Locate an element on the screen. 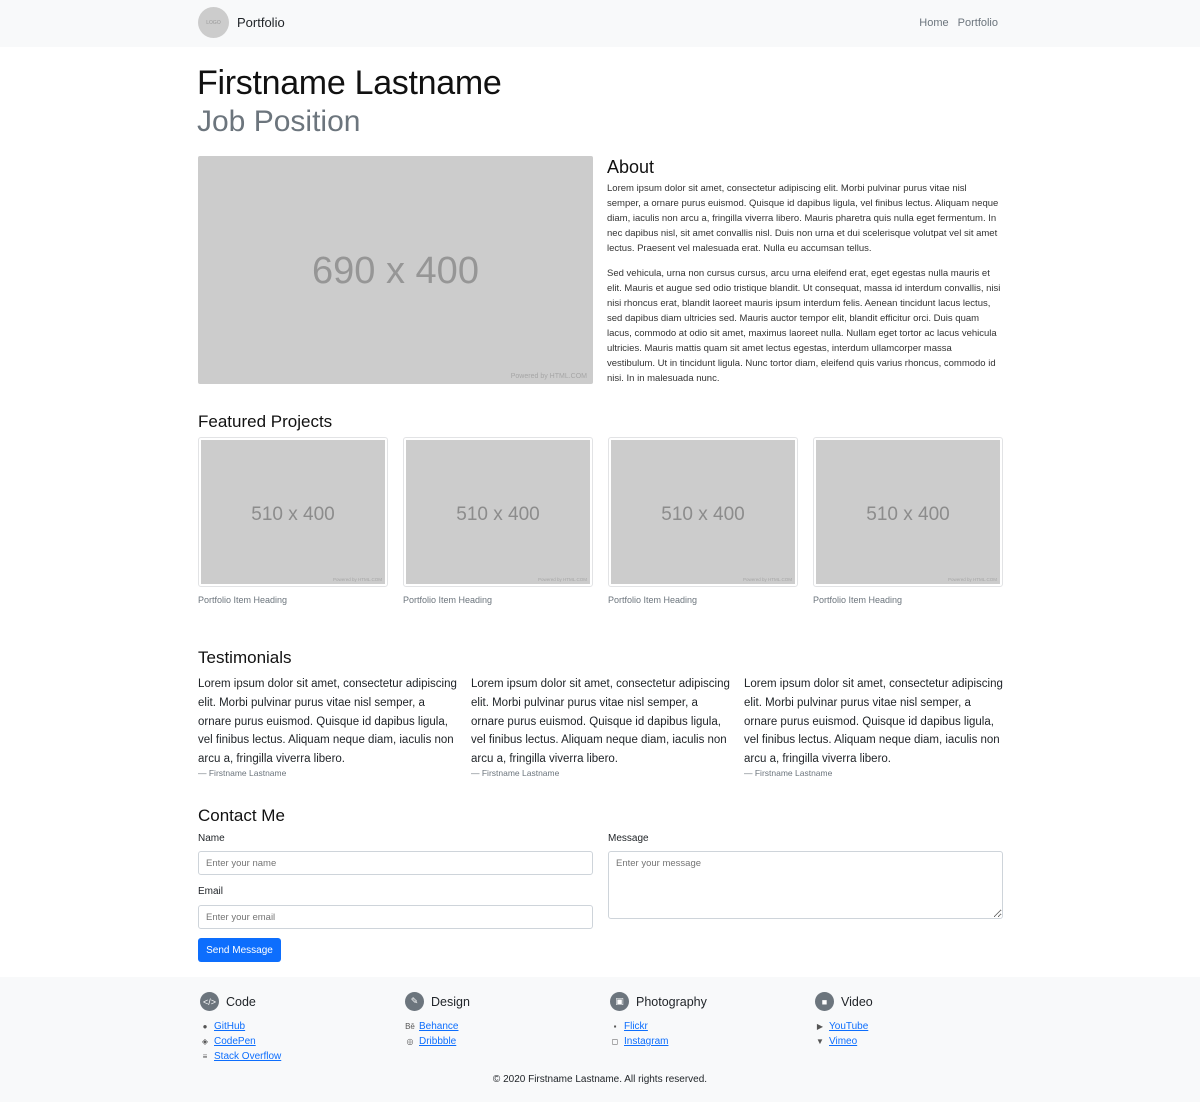 The image size is (1200, 1102). nav-links: Home Portfolio is located at coordinates (958, 23).